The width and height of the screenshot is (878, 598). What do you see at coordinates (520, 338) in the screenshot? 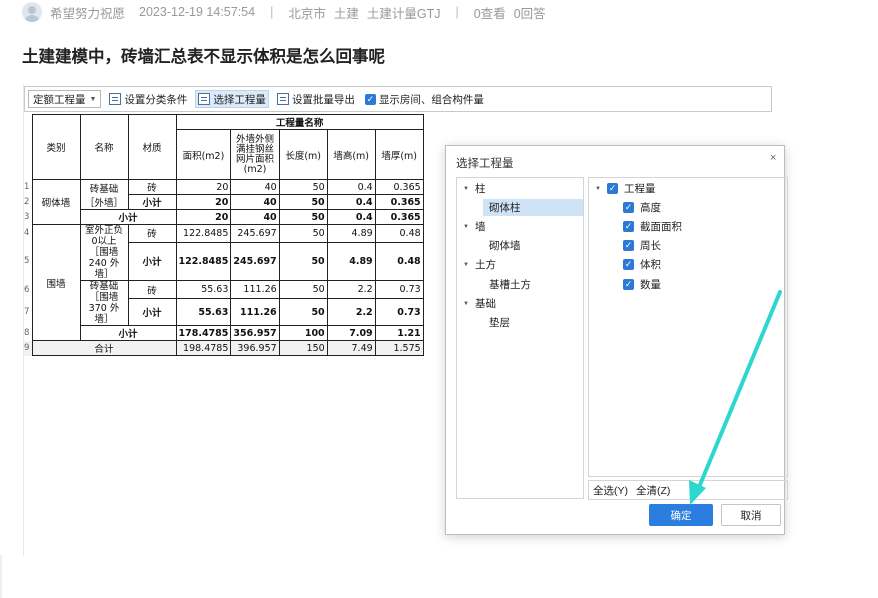
I see `component-tree: ▼ 柱 砌体柱 ▼ 墙 砌体墙 ▼ 土方 基槽土方 ▼ 基础 垫层` at bounding box center [520, 338].